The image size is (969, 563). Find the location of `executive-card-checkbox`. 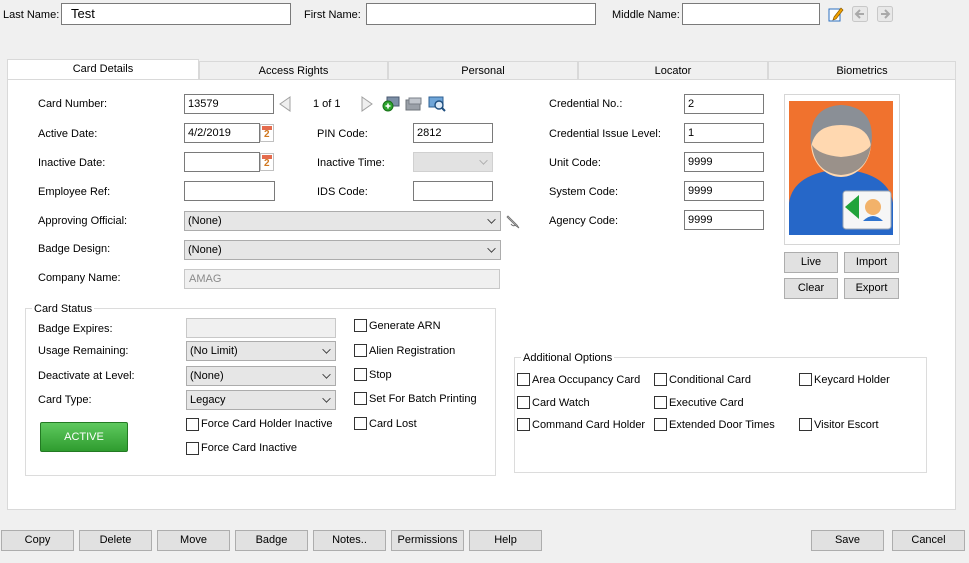

executive-card-checkbox is located at coordinates (660, 402).